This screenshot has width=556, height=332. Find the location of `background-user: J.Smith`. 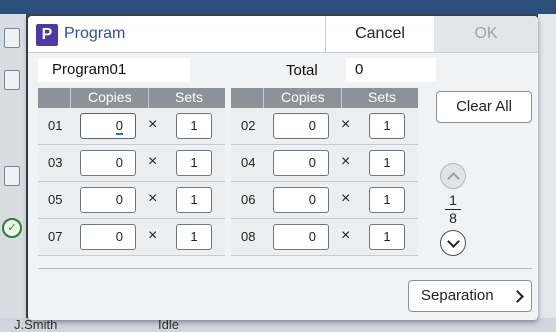

background-user: J.Smith is located at coordinates (36, 324).